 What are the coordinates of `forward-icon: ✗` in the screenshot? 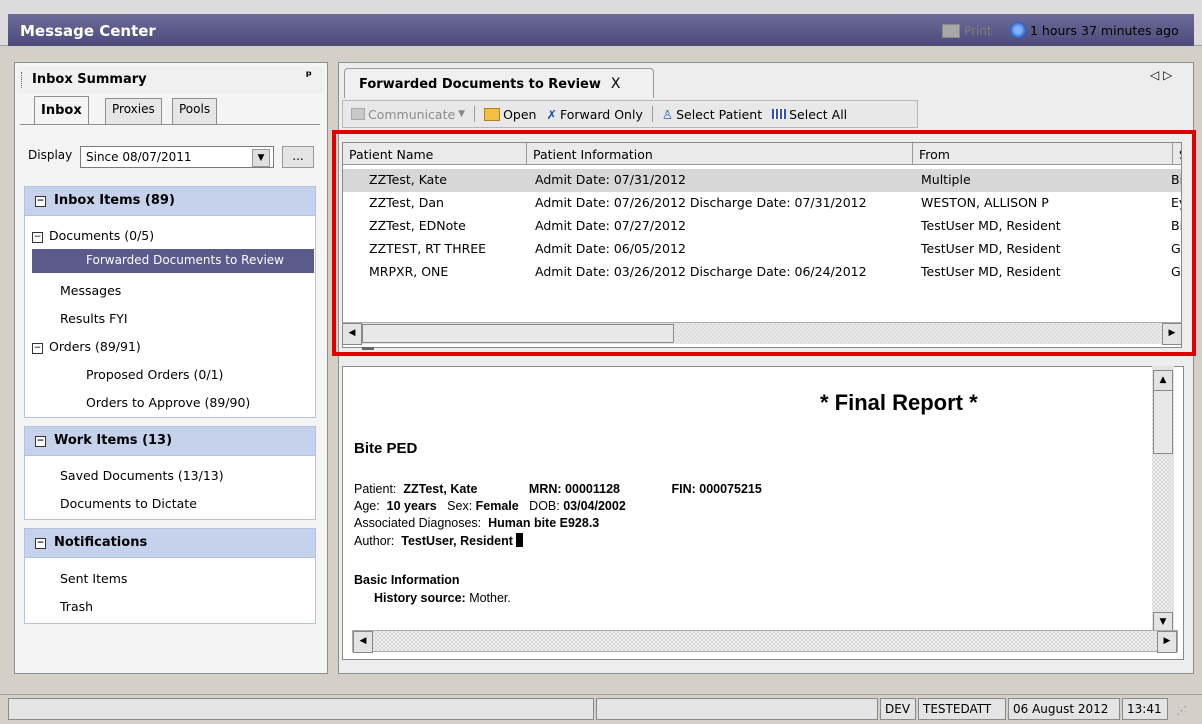 It's located at (551, 114).